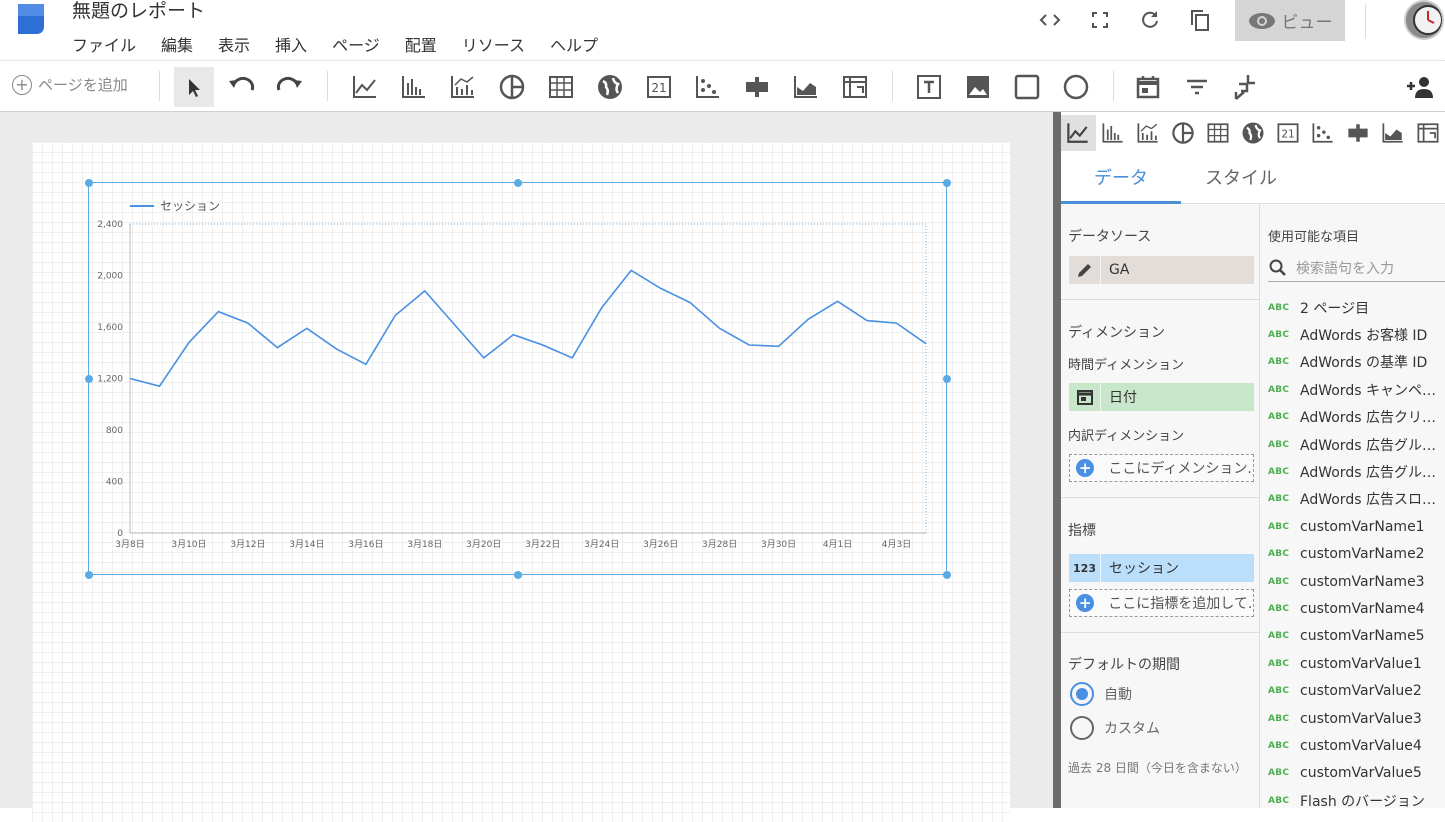 This screenshot has height=822, width=1445. Describe the element at coordinates (1197, 87) in the screenshot. I see `filter-control-icon` at that location.